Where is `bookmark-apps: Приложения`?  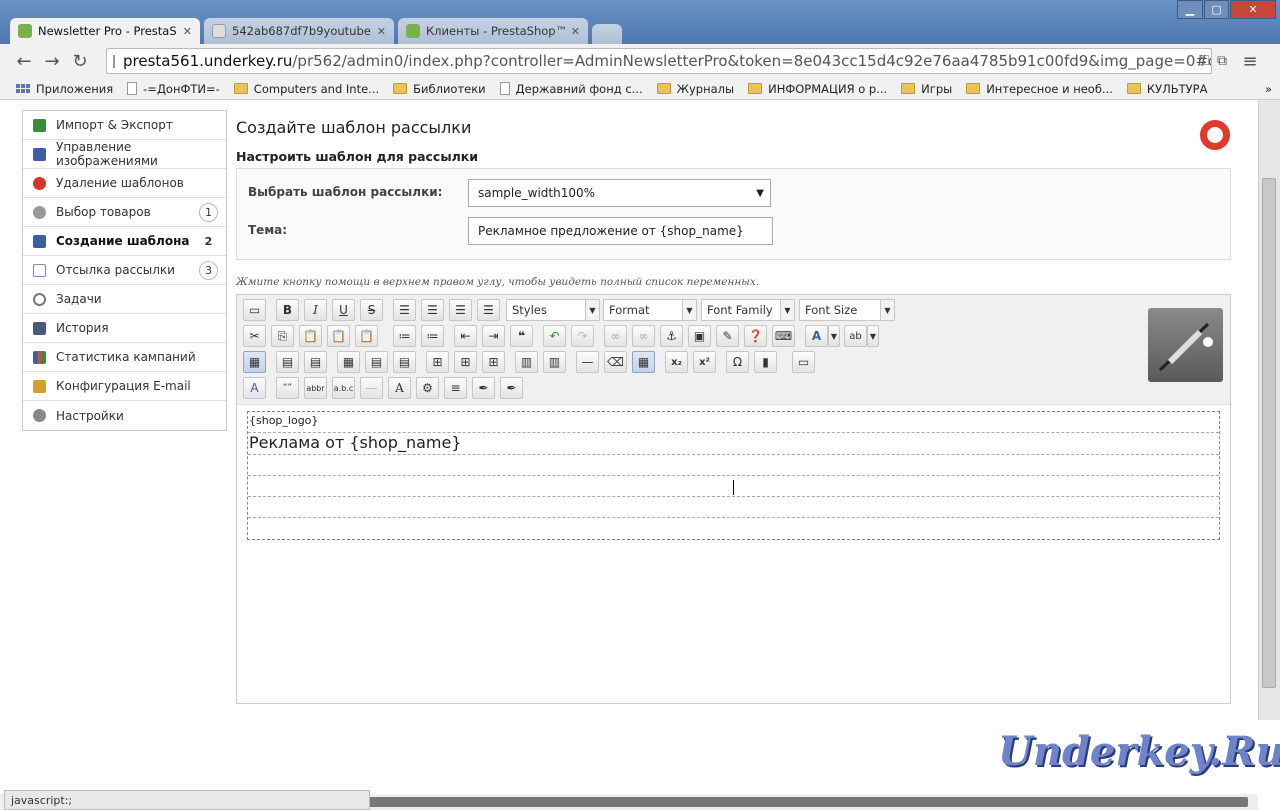 bookmark-apps: Приложения is located at coordinates (64, 89).